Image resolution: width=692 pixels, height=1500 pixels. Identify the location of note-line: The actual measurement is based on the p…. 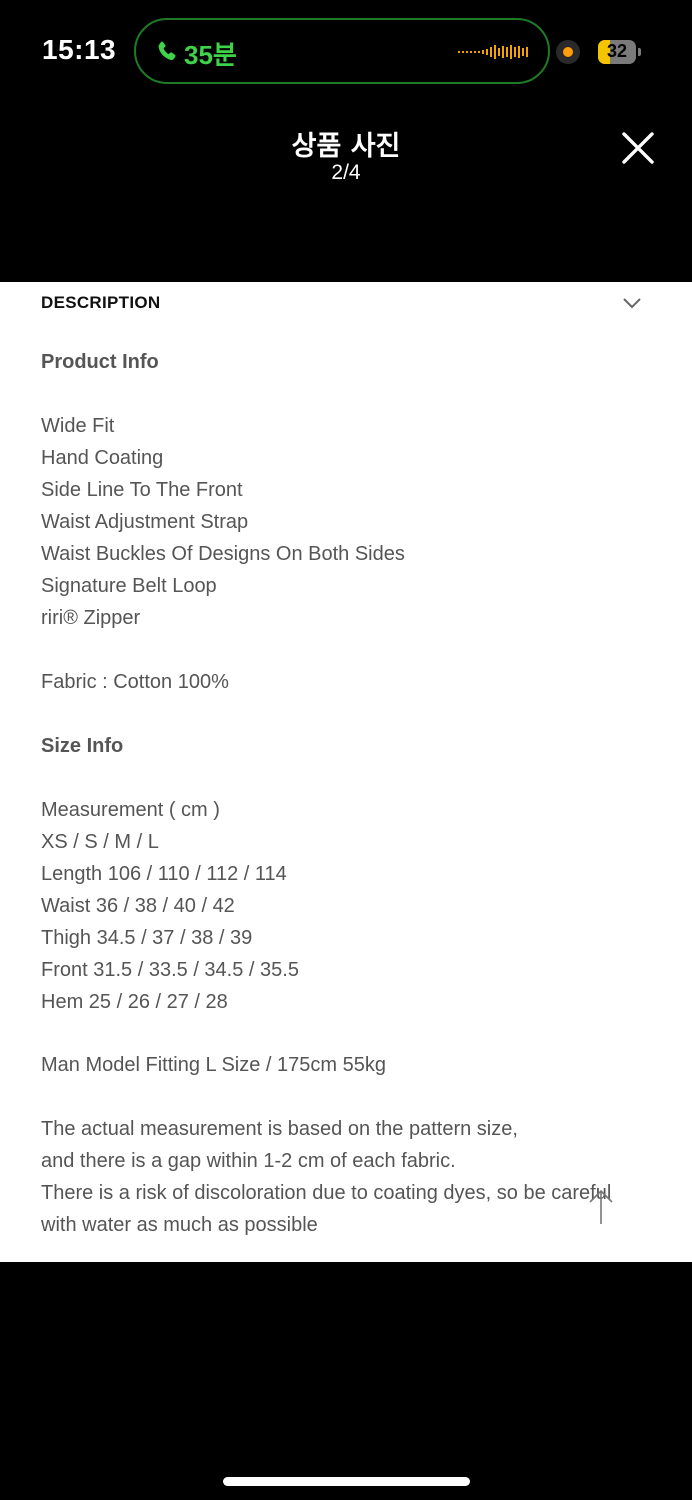
(279, 1129).